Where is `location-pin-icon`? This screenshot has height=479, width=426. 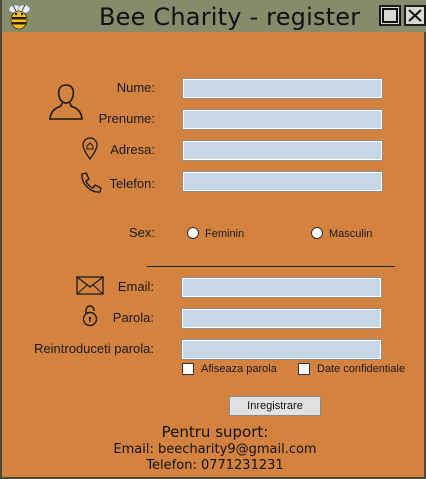
location-pin-icon is located at coordinates (90, 149).